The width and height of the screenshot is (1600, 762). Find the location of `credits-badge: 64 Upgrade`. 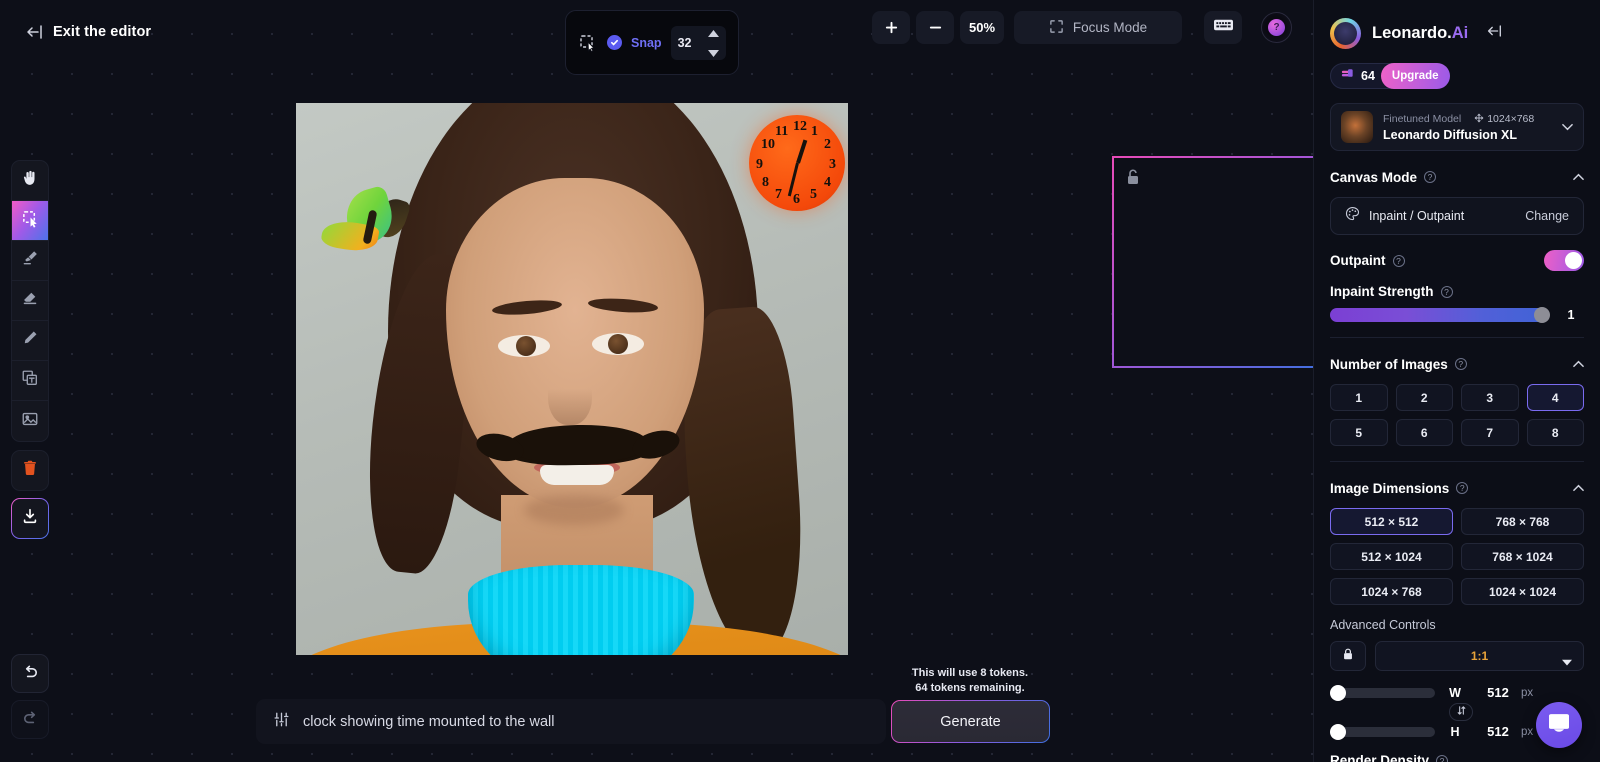

credits-badge: 64 Upgrade is located at coordinates (1390, 76).